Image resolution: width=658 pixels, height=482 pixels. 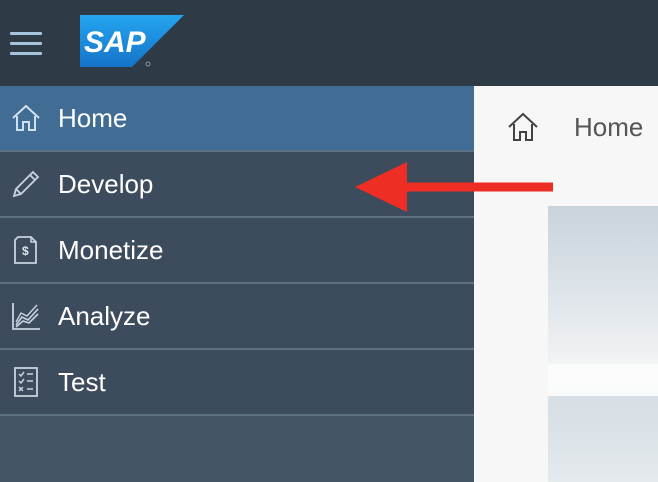 What do you see at coordinates (237, 250) in the screenshot?
I see `sidebar-item-monetize: $ Monetize` at bounding box center [237, 250].